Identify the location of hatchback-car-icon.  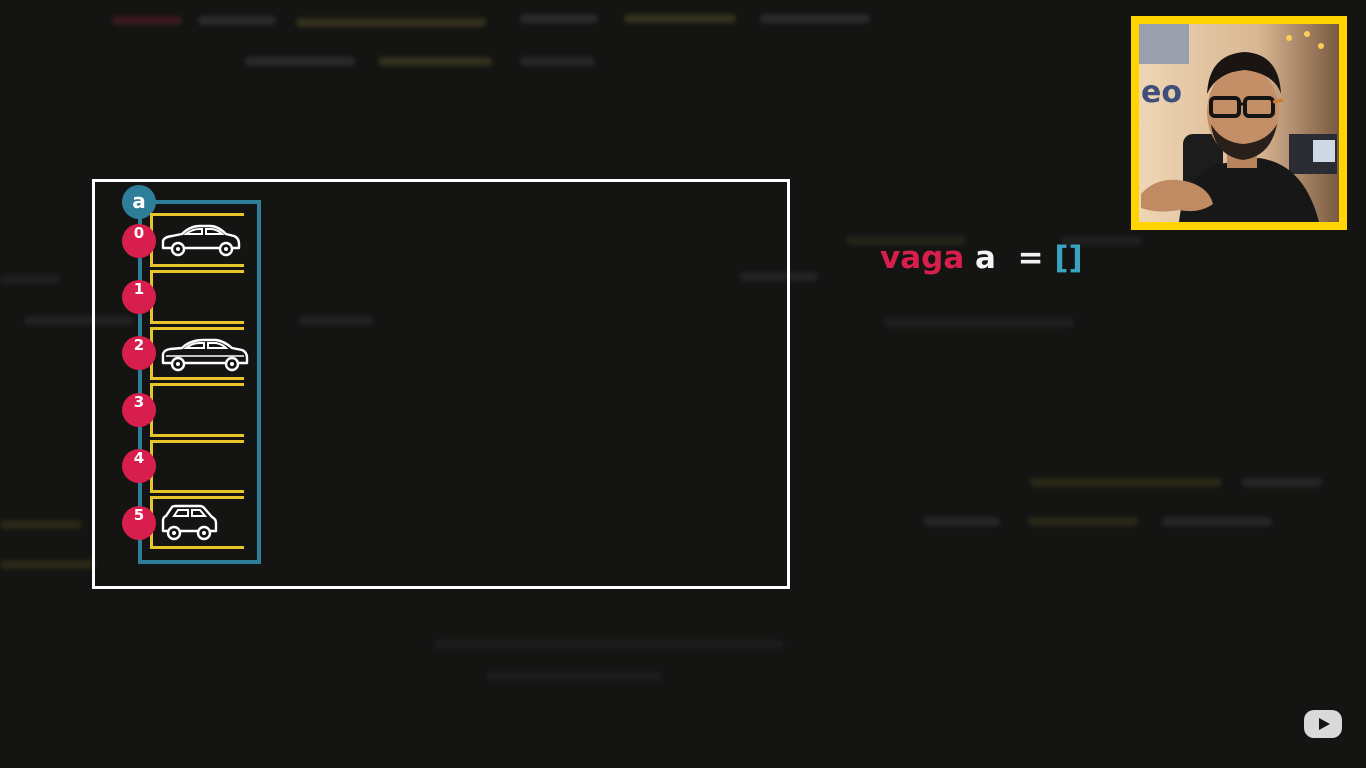
(205, 355).